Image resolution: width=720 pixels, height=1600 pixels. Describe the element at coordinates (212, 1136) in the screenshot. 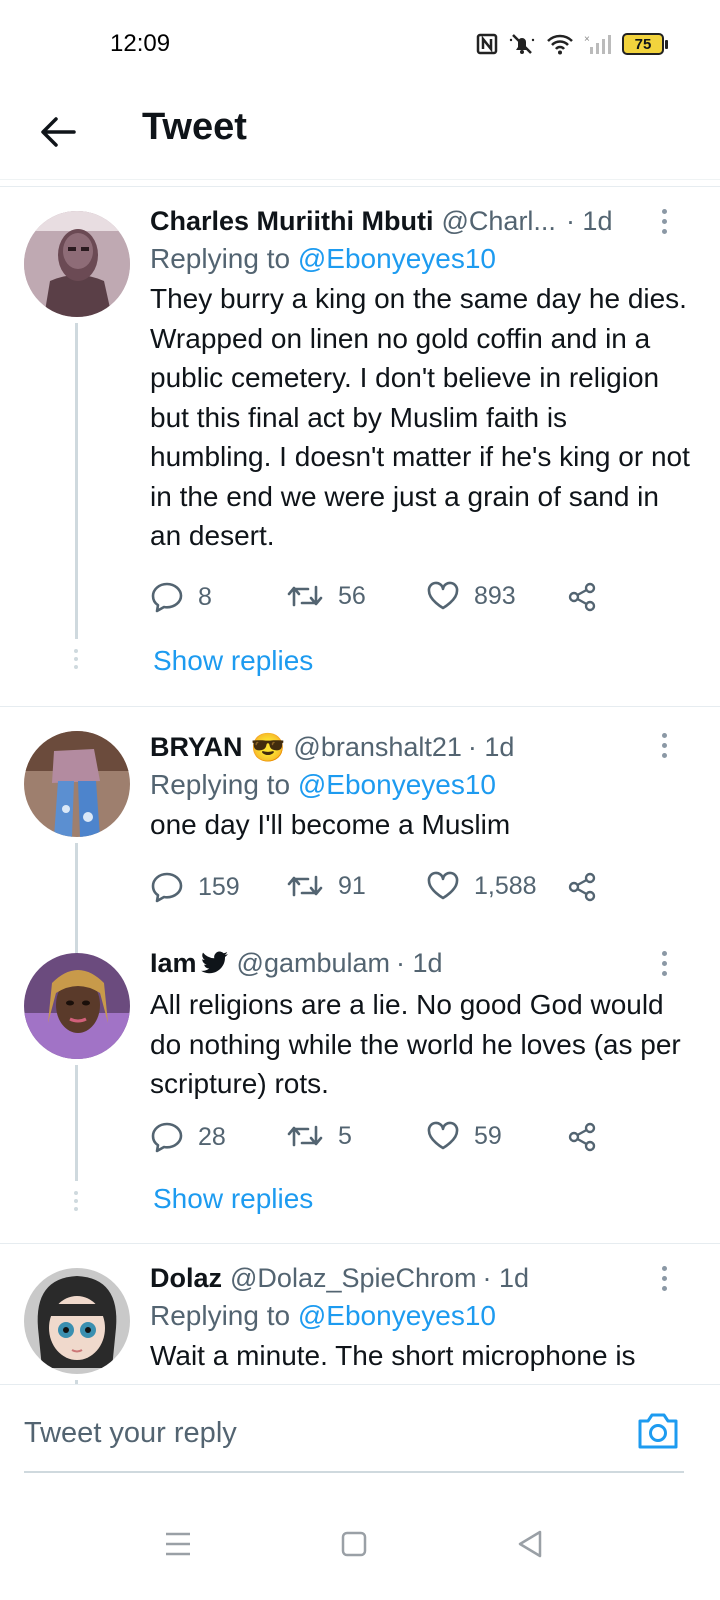

I see `reply-count: 28` at that location.